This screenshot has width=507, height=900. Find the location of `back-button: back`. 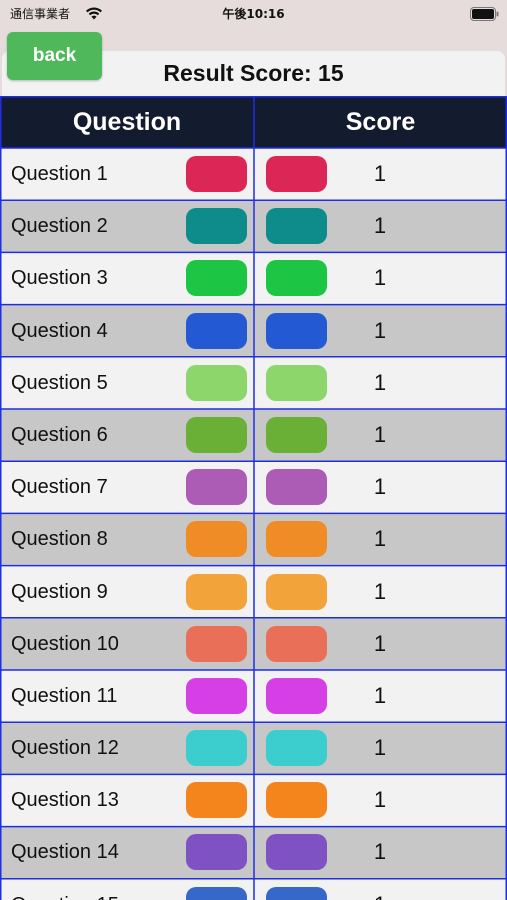

back-button: back is located at coordinates (54, 56).